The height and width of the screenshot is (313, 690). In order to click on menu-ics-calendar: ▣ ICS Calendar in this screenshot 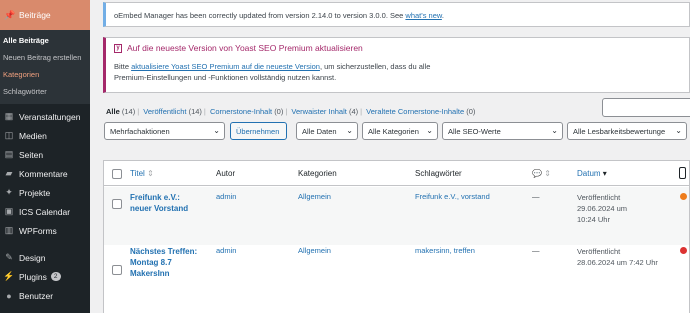, I will do `click(45, 211)`.